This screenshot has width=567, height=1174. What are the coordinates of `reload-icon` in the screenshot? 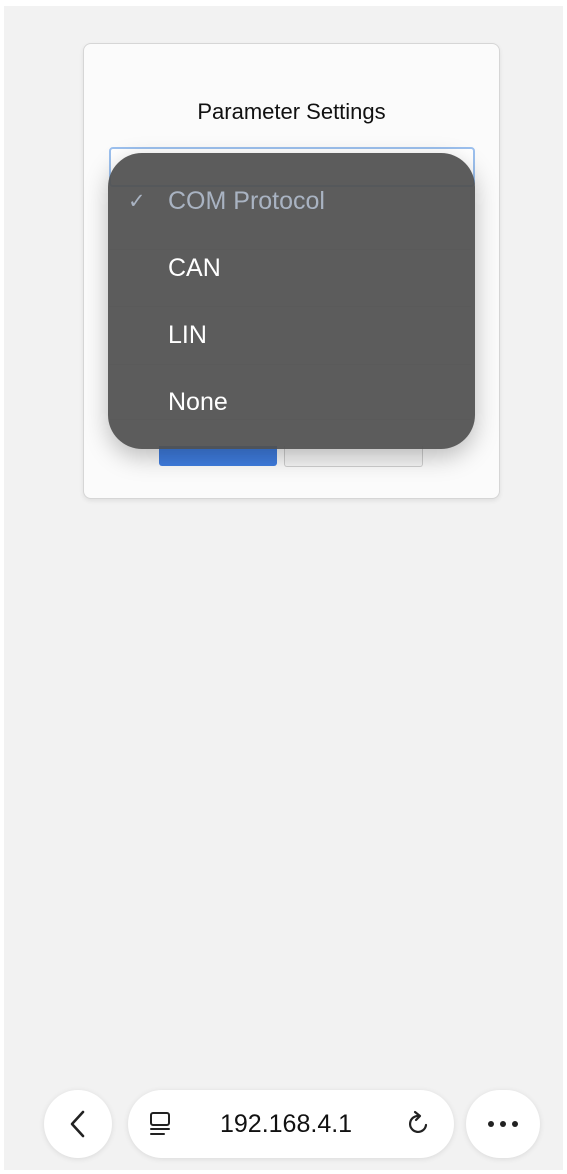 It's located at (419, 1124).